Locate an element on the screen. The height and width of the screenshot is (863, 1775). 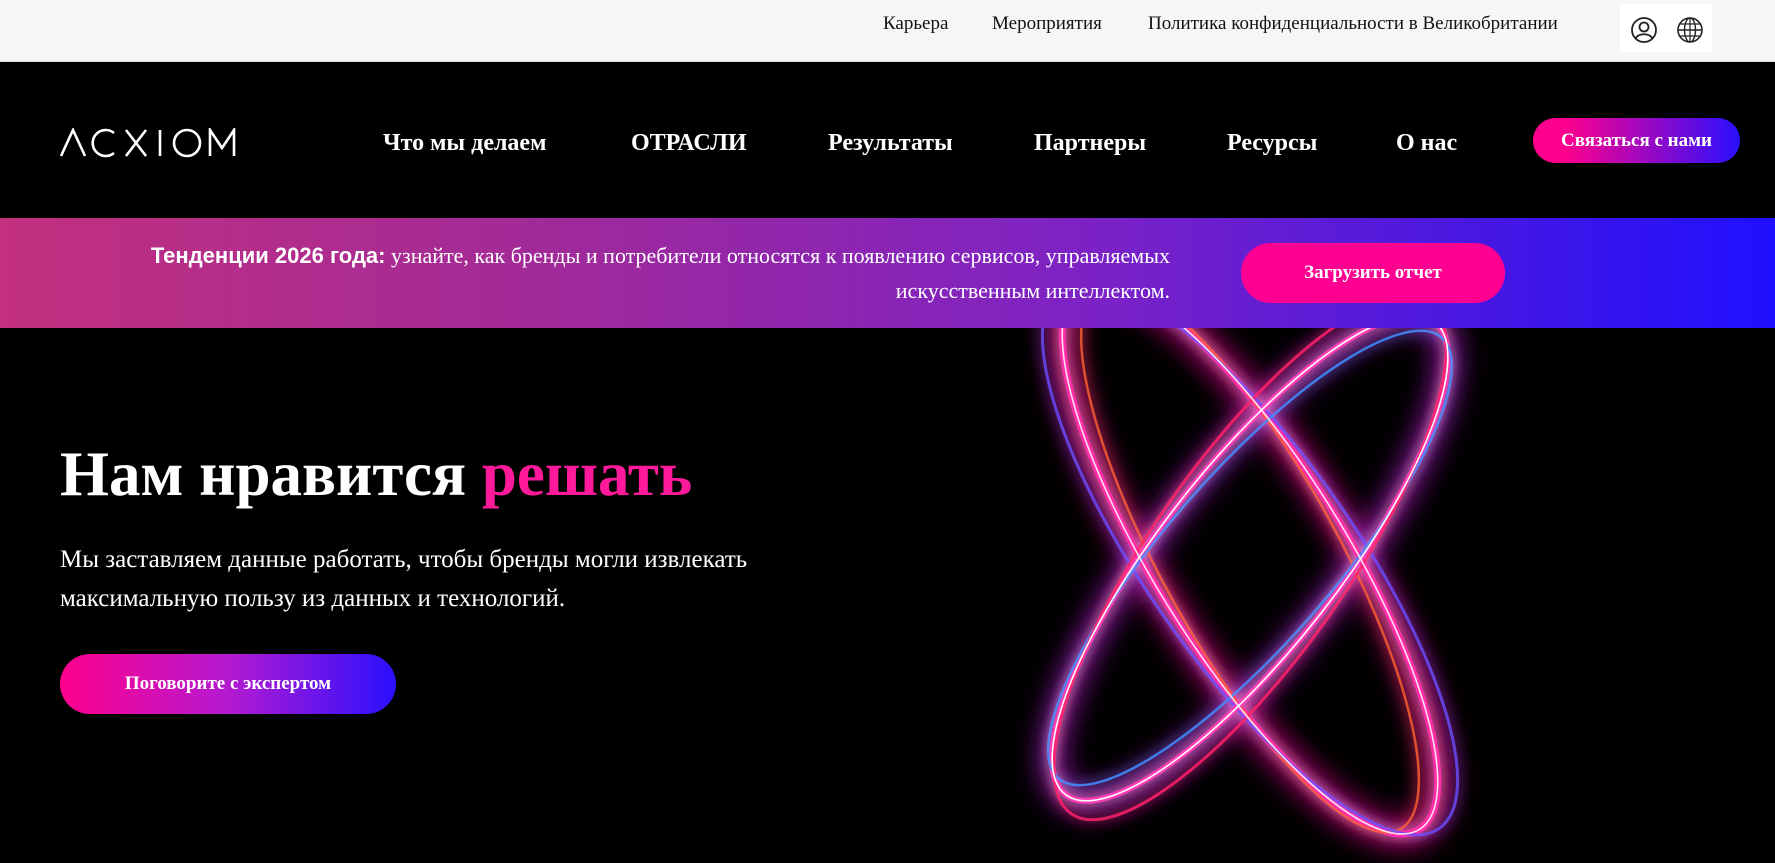
talk-to-expert-button: Поговорите с экспертом is located at coordinates (228, 684).